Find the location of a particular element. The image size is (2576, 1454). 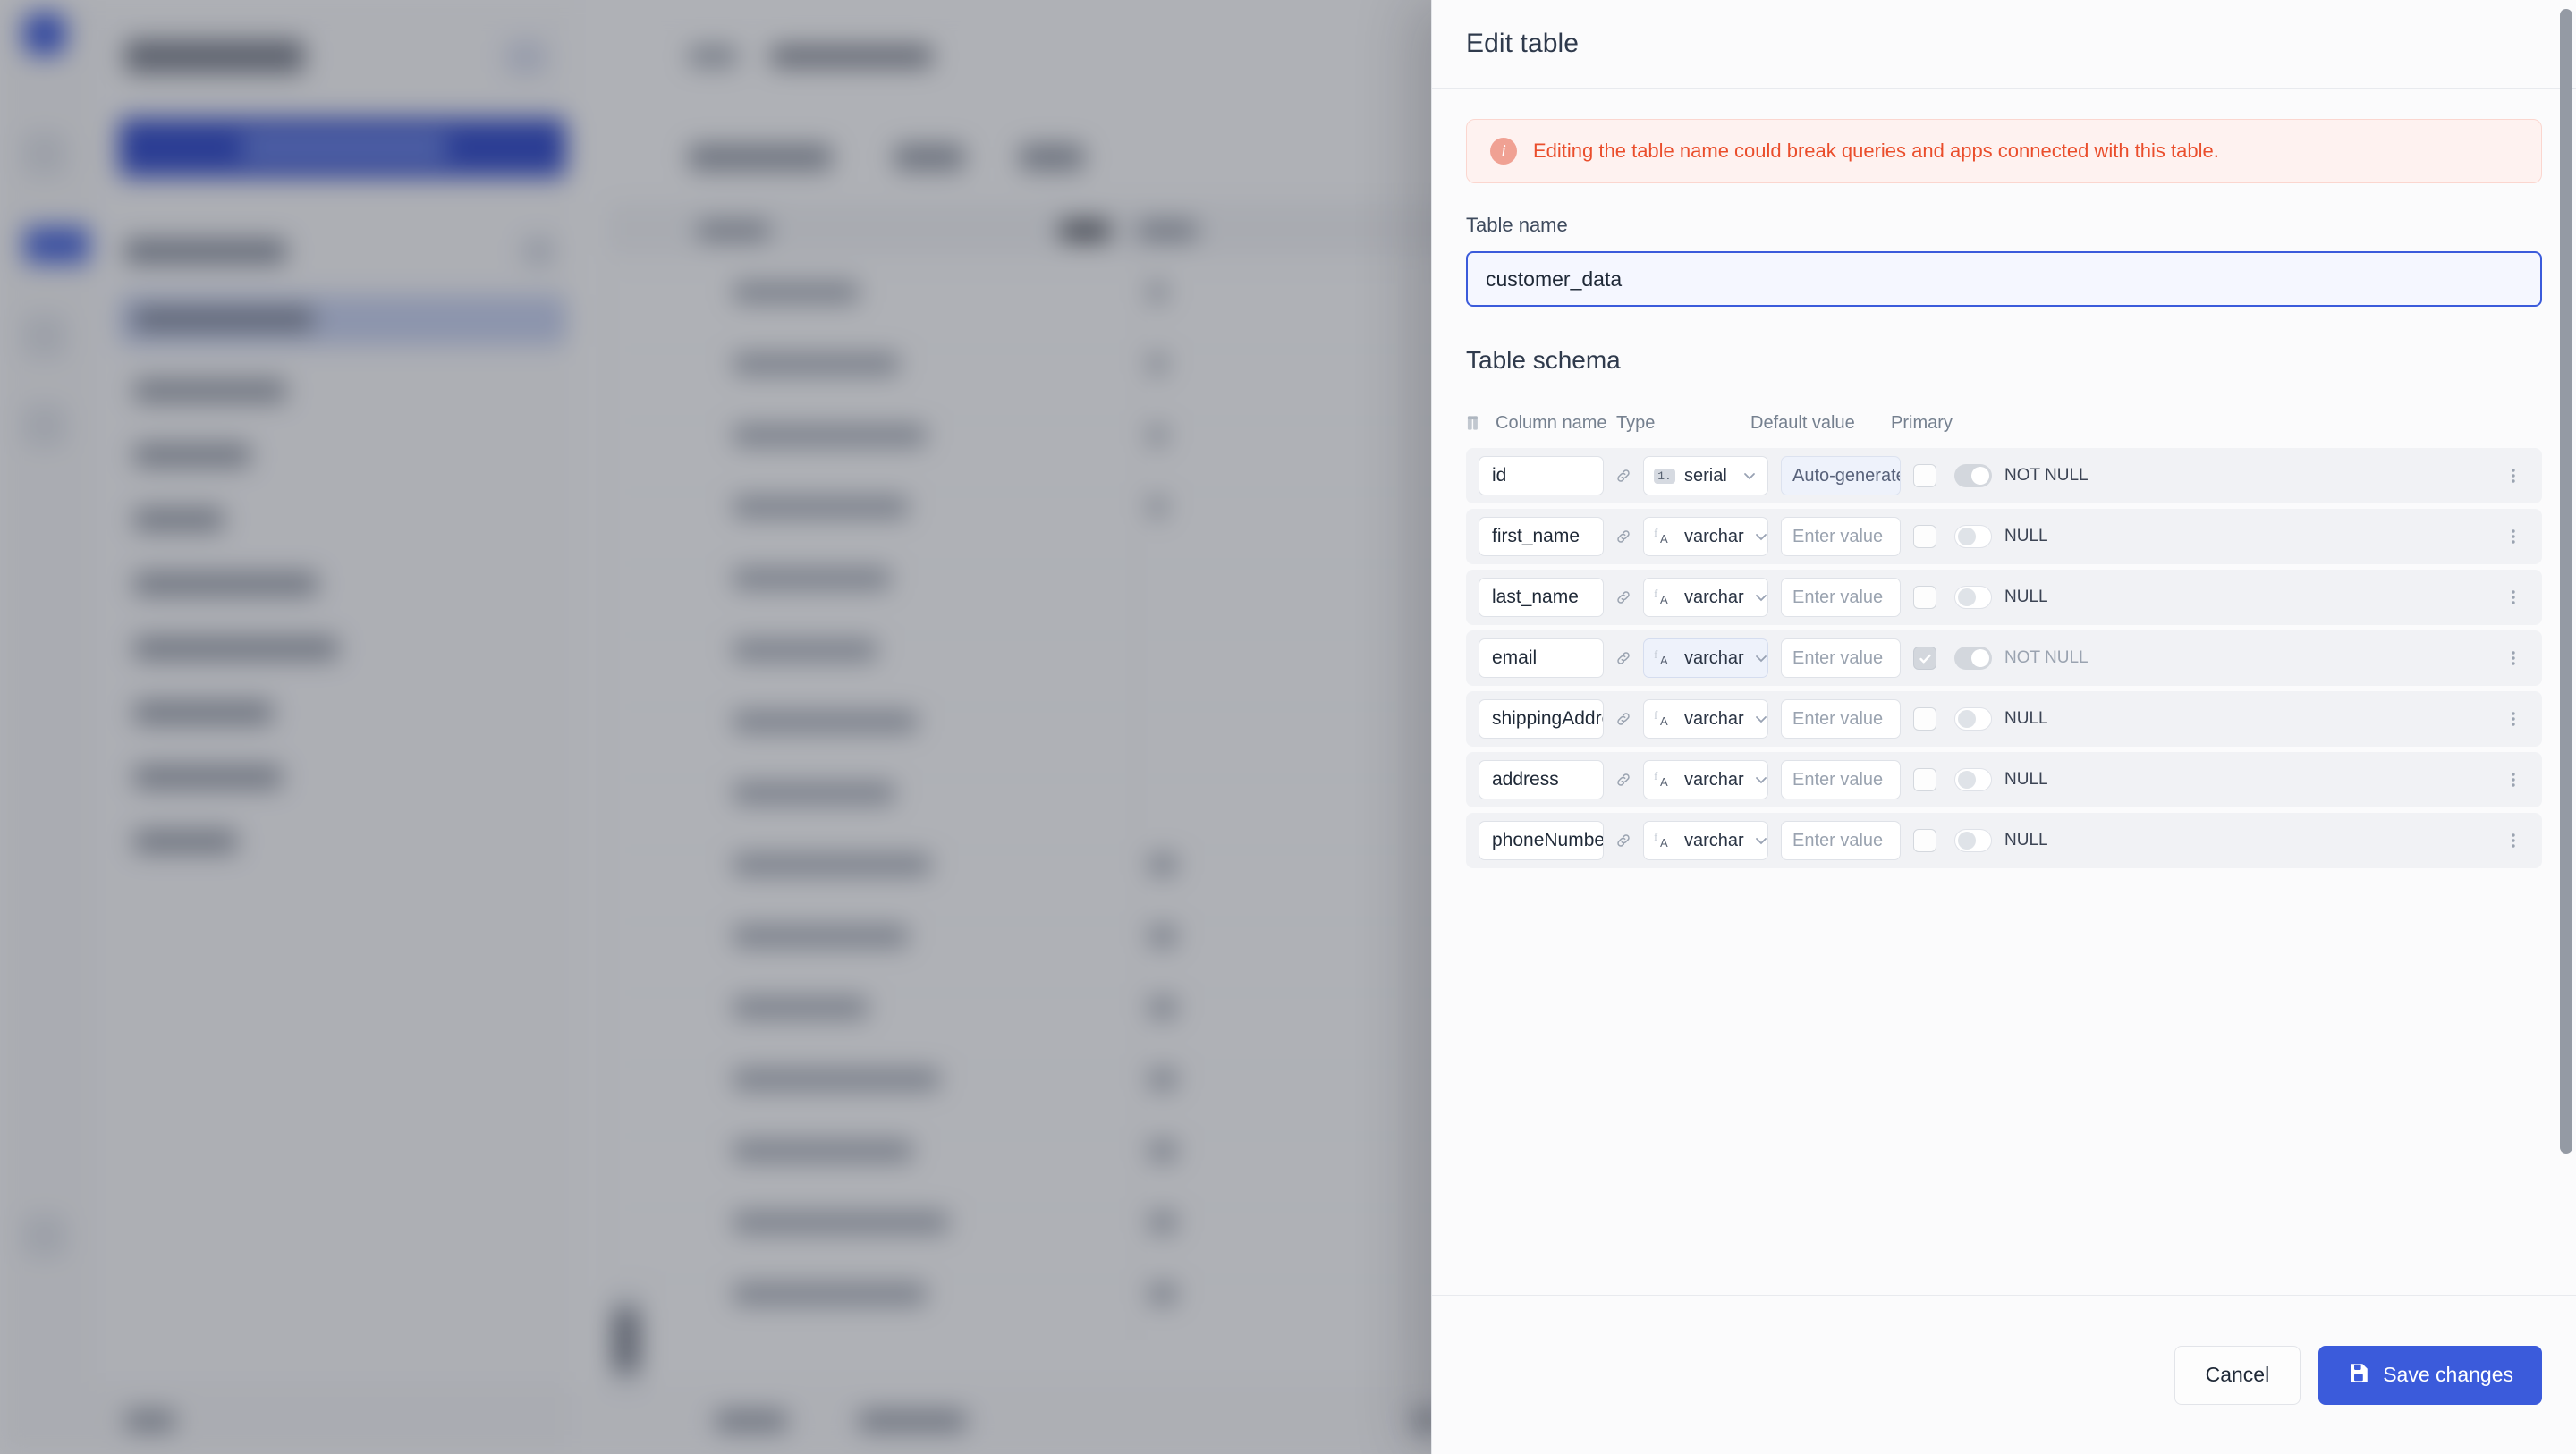

cancel-button: Cancel is located at coordinates (2237, 1375).